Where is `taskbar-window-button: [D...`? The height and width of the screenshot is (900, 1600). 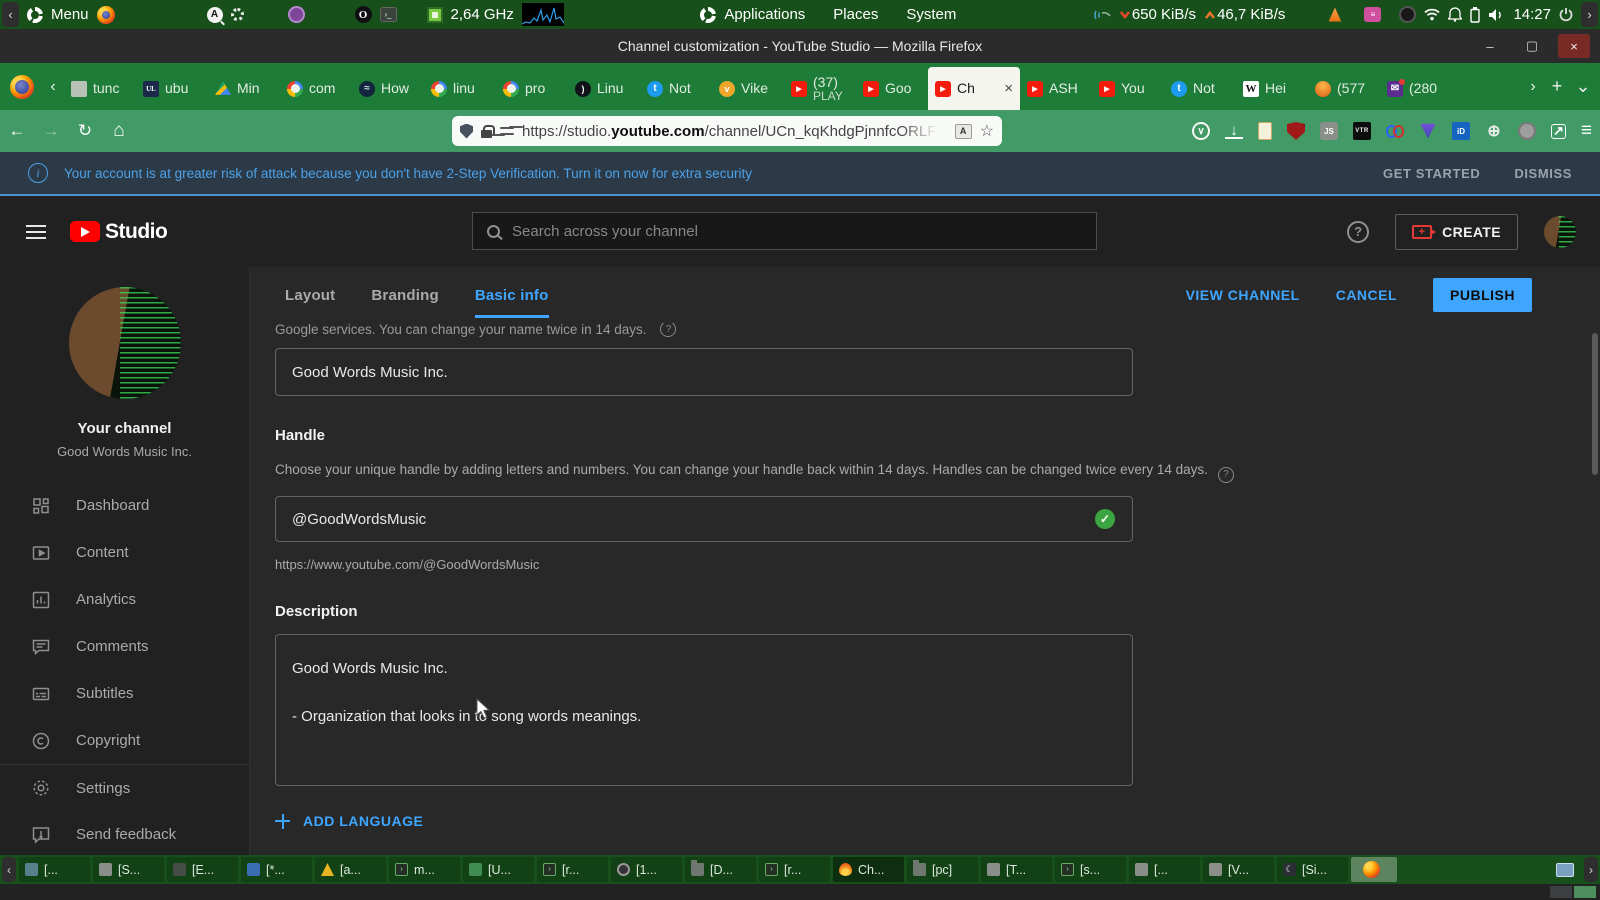 taskbar-window-button: [D... is located at coordinates (720, 869).